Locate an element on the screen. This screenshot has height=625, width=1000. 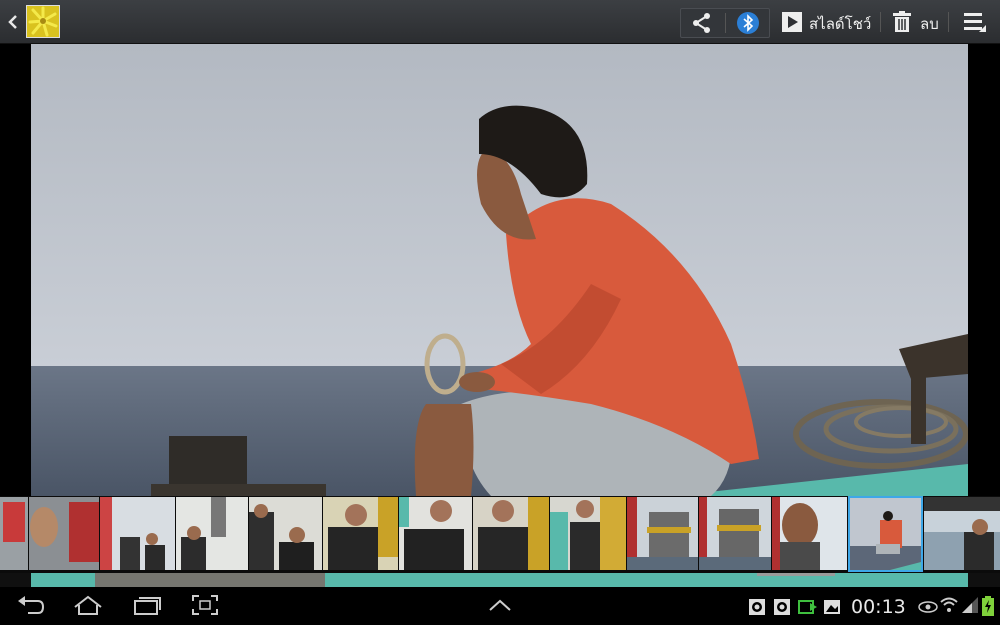
back-icon is located at coordinates (14, 22).